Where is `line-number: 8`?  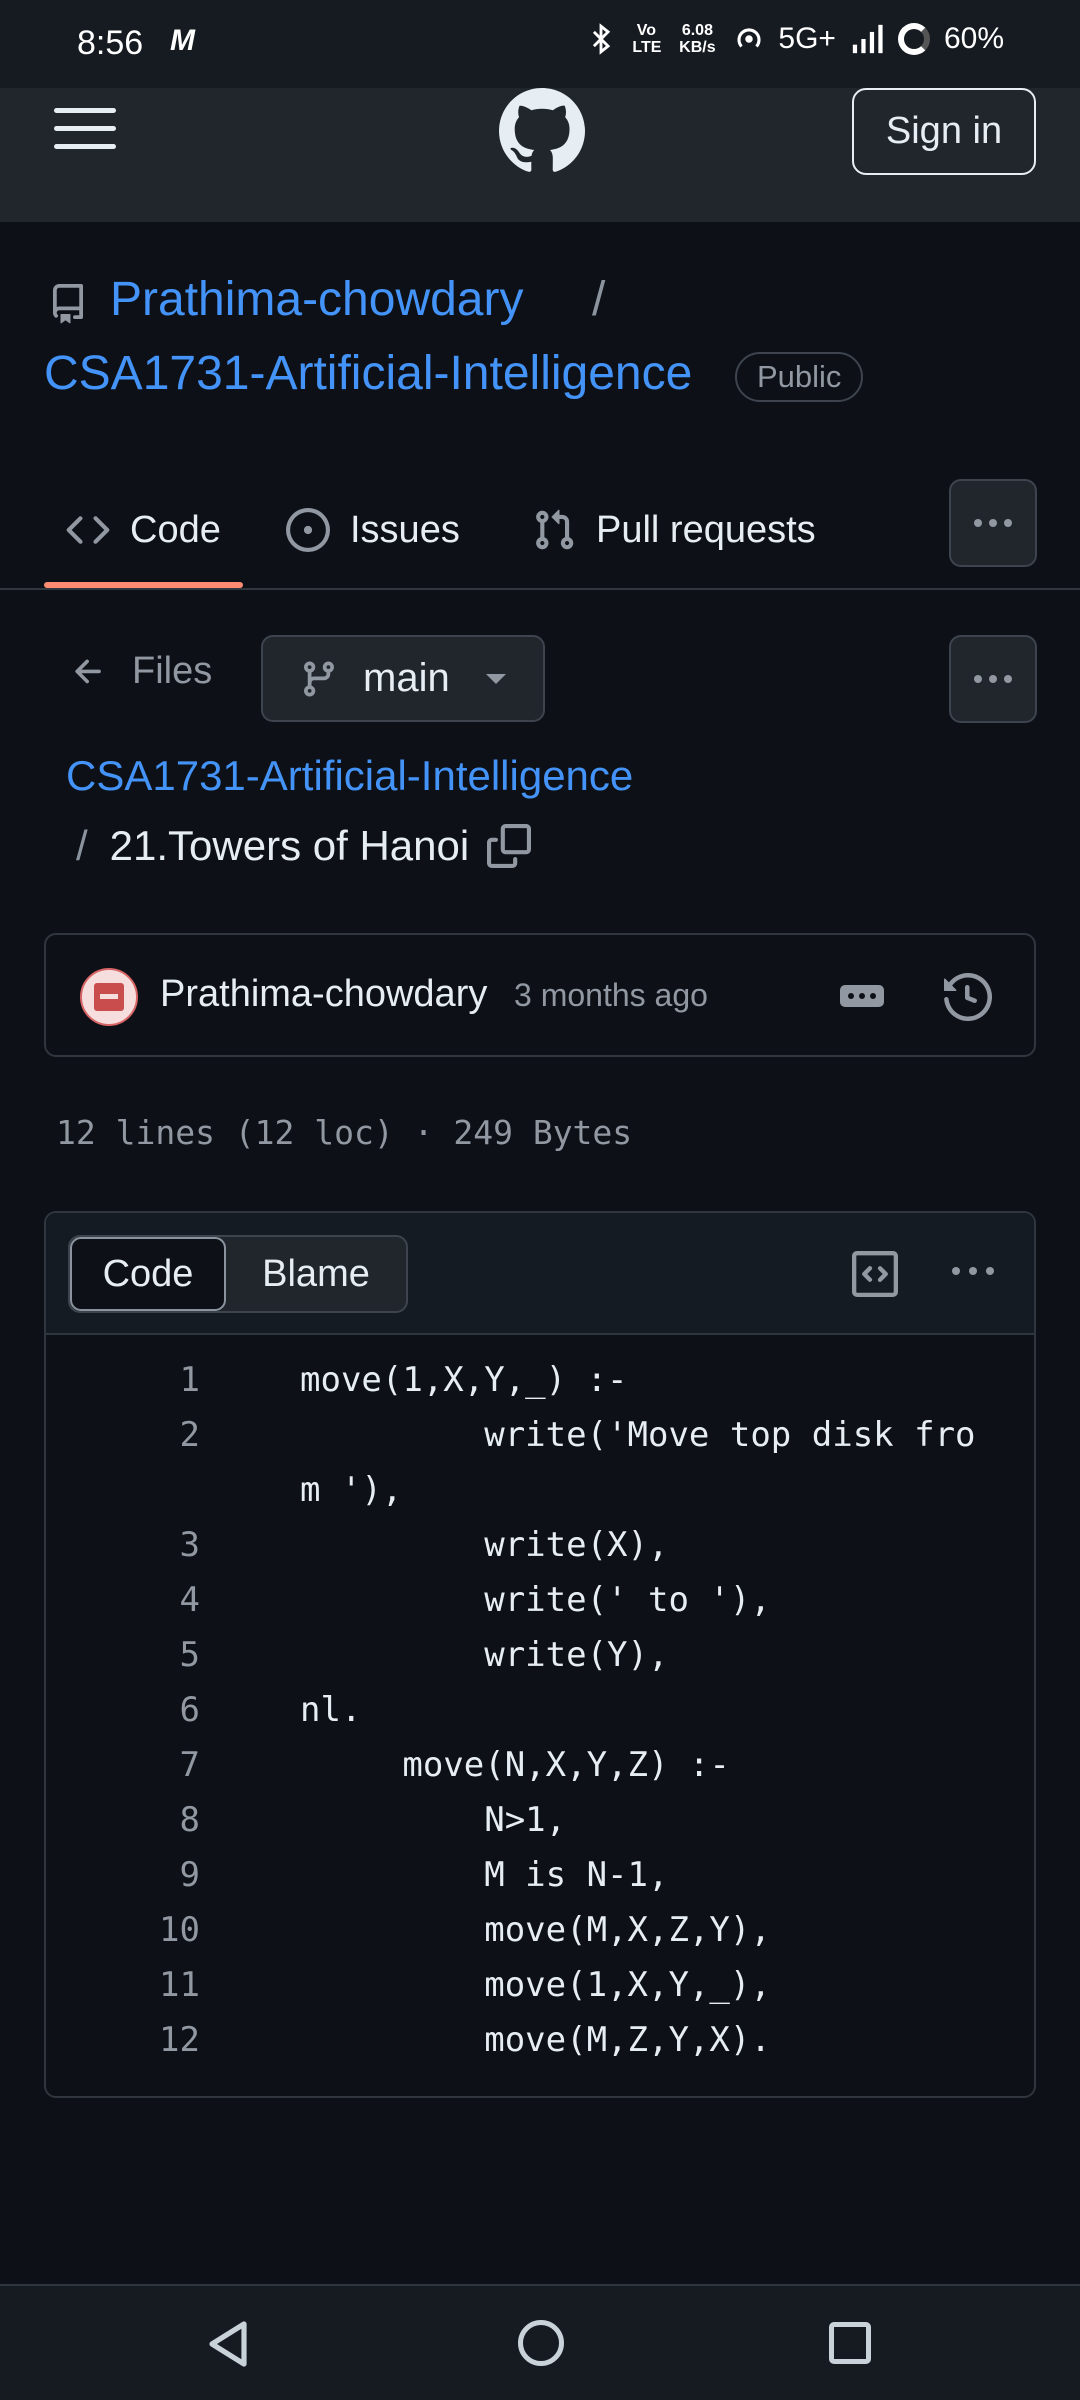 line-number: 8 is located at coordinates (123, 1820).